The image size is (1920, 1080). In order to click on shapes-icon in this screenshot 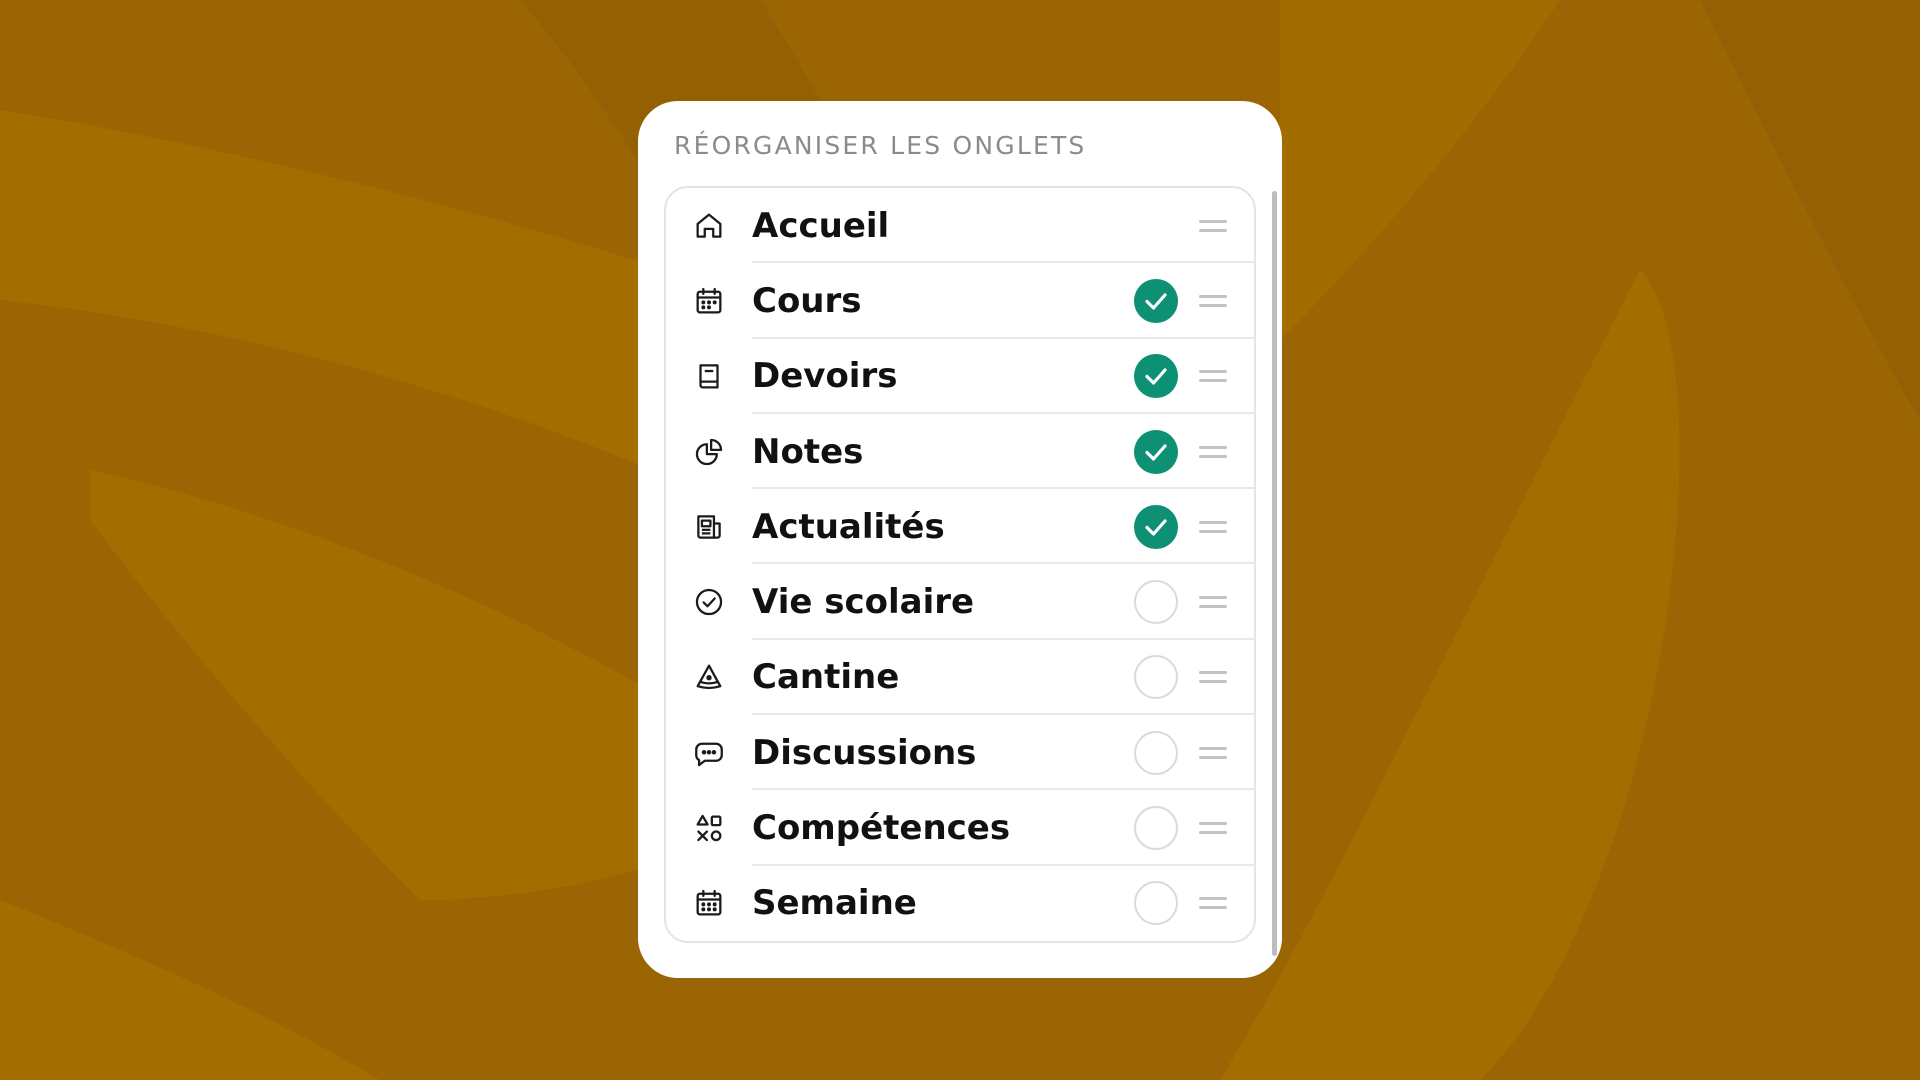, I will do `click(709, 828)`.